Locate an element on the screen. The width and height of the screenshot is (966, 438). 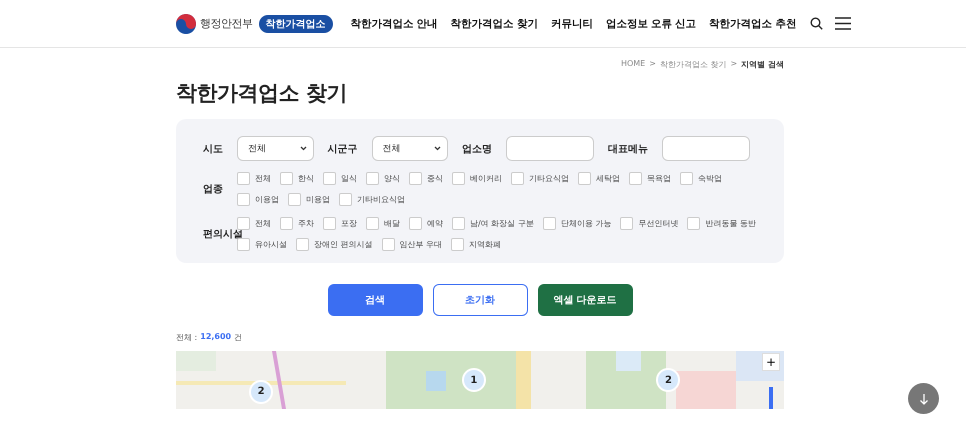
page-title: 착한가격업소 찾기 is located at coordinates (262, 93).